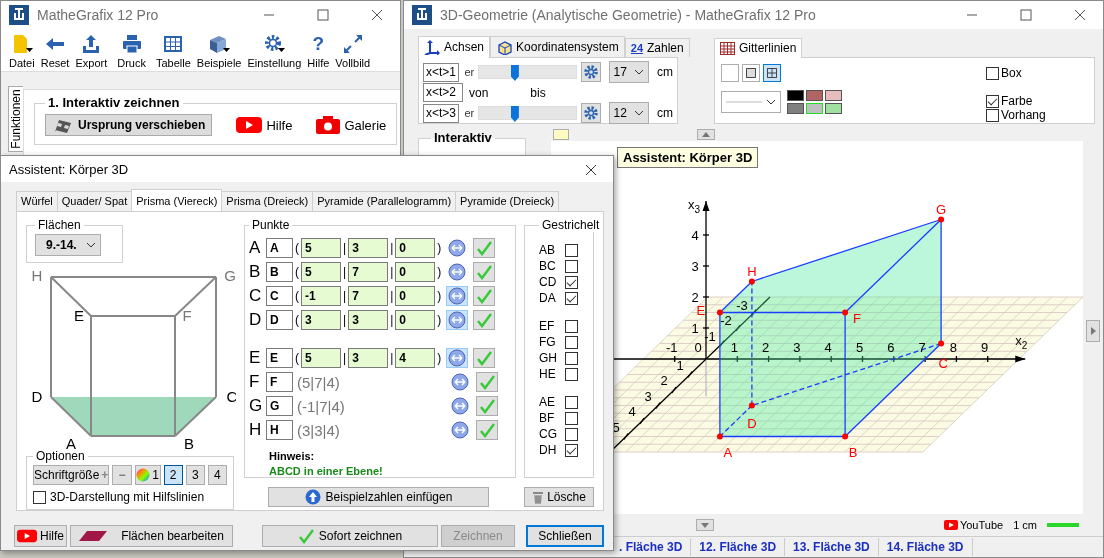 Image resolution: width=1104 pixels, height=558 pixels. I want to click on close-button: Schließen, so click(565, 536).